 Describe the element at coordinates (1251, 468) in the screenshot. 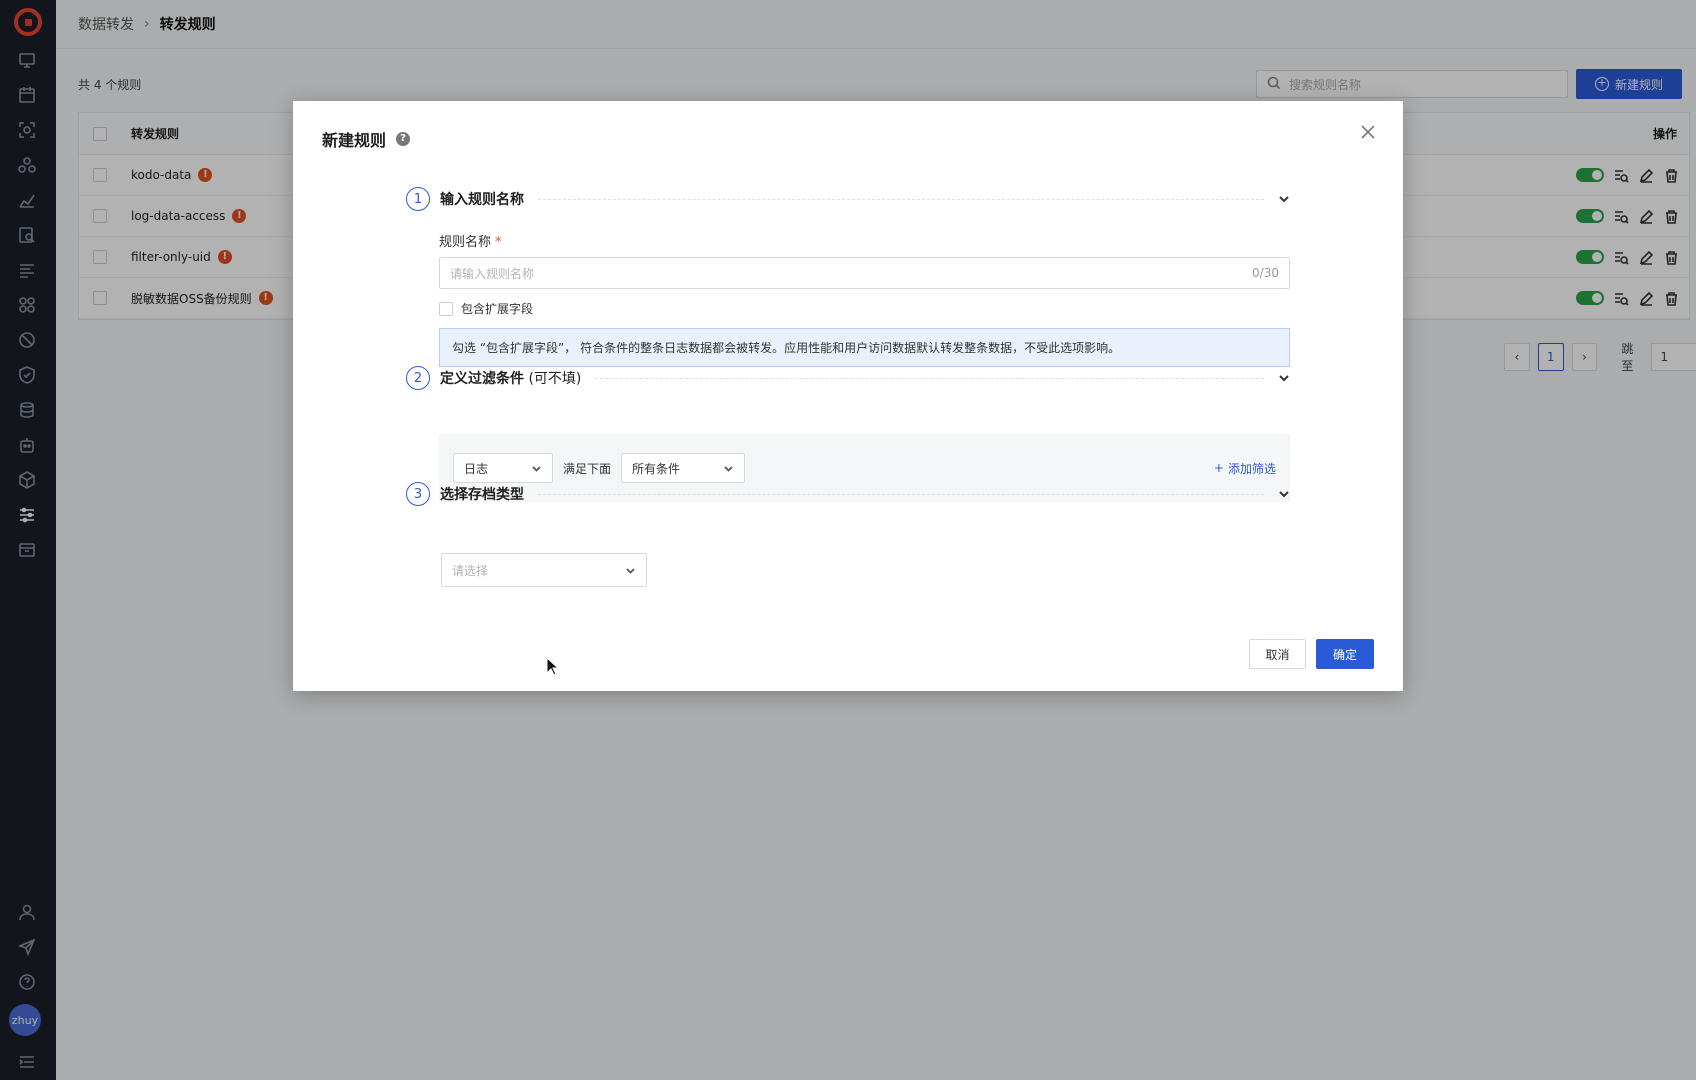

I see `add-filter-label: 添加筛选` at that location.